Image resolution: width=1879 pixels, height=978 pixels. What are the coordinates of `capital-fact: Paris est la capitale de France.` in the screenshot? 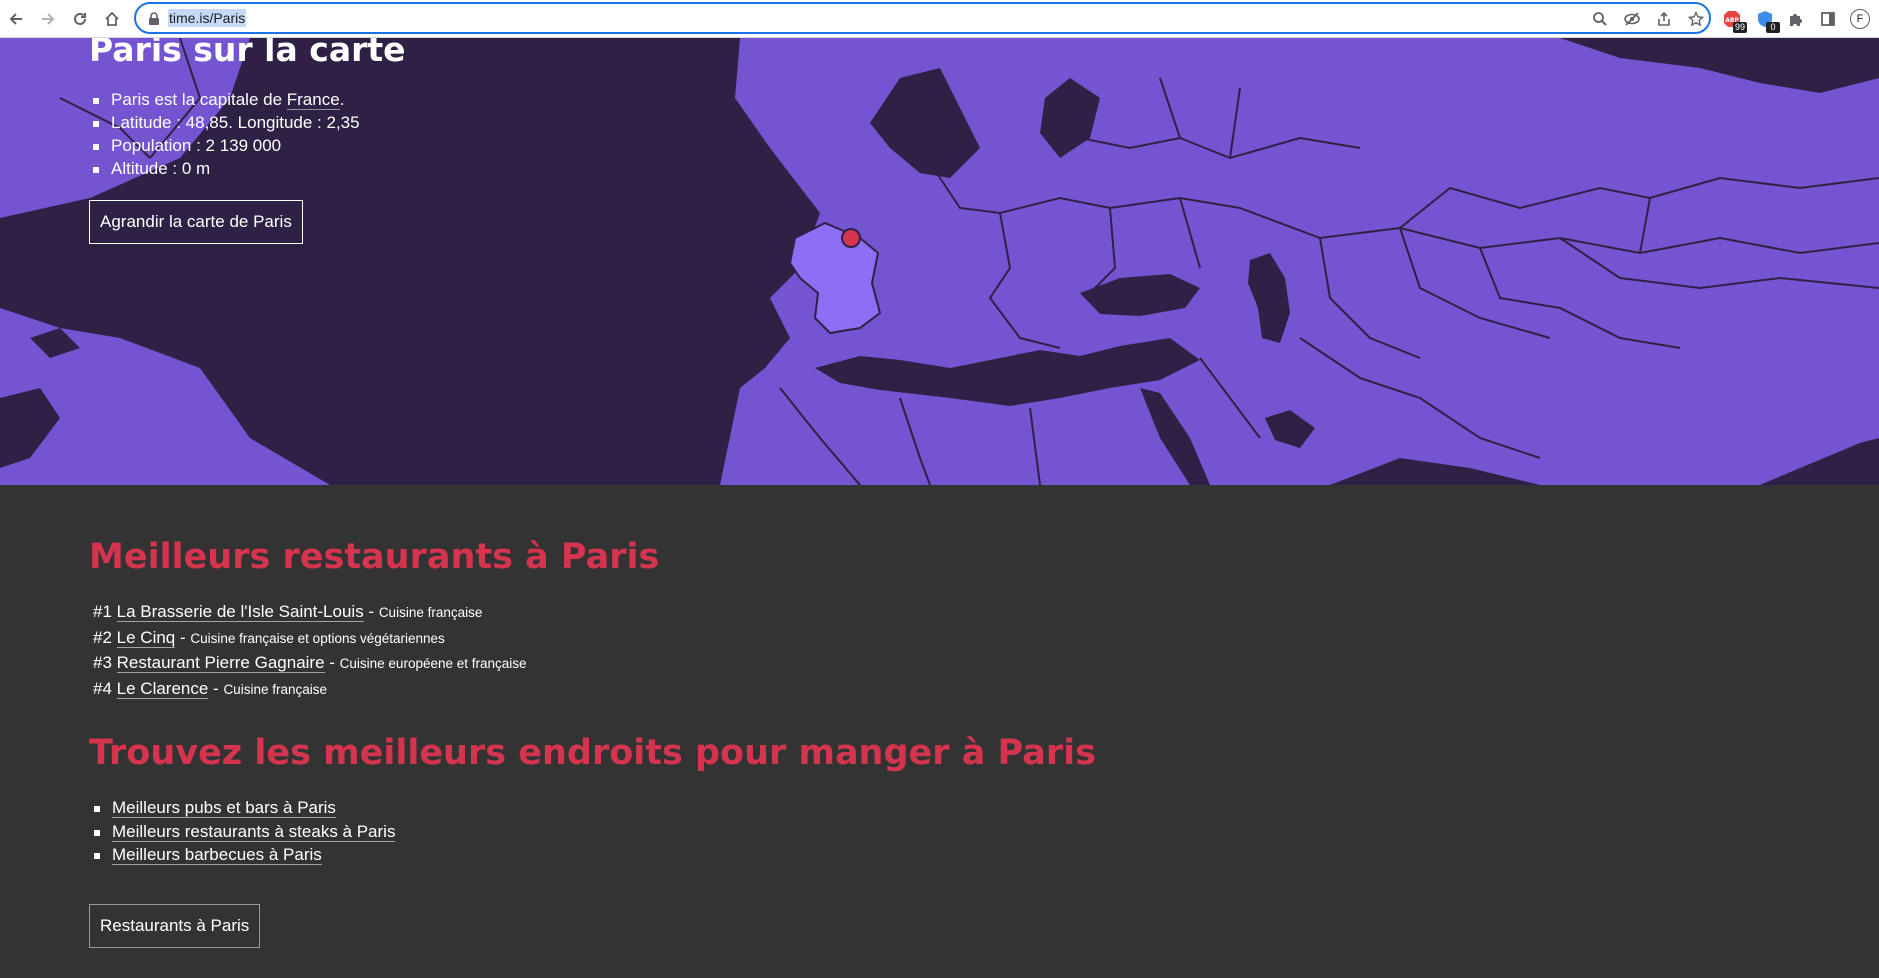 It's located at (226, 99).